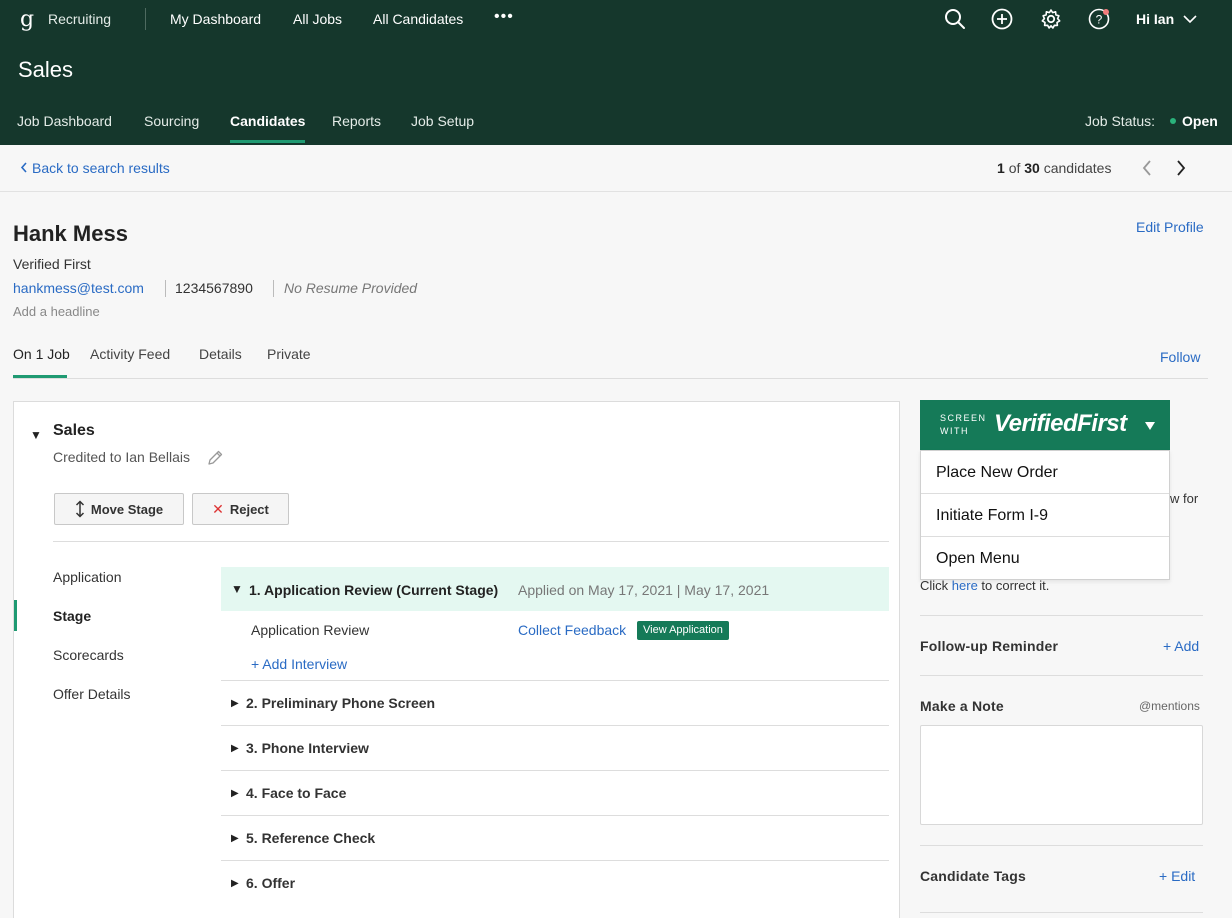 The width and height of the screenshot is (1232, 918). I want to click on credited-to: Credited to Ian Bellais, so click(121, 457).